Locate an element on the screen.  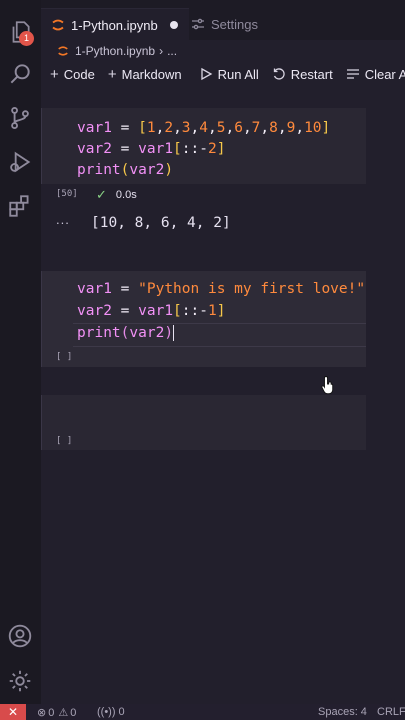
ports-count: 0 is located at coordinates (121, 712).